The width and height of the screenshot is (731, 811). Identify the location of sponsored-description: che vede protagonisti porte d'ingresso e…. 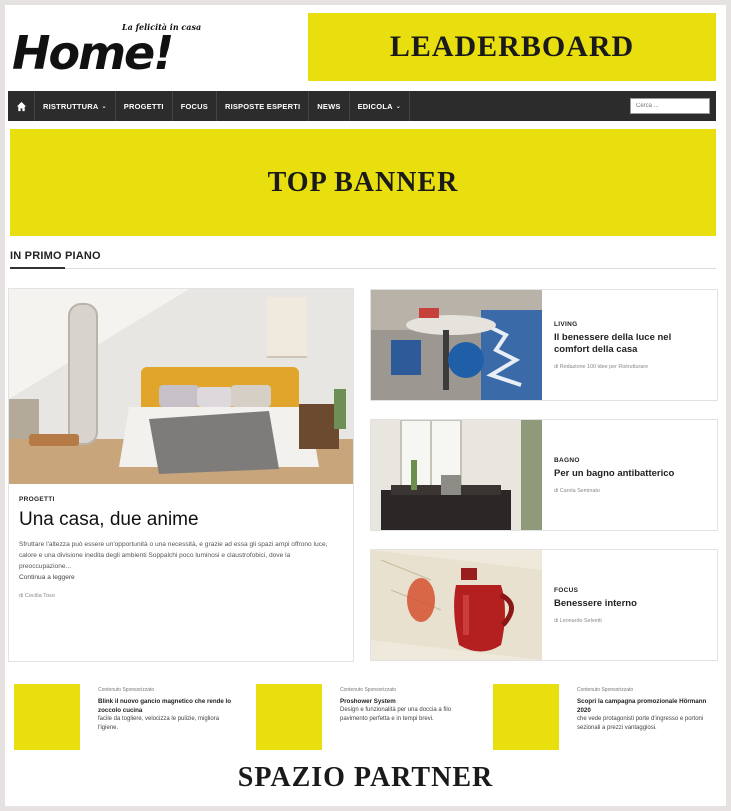
(640, 723).